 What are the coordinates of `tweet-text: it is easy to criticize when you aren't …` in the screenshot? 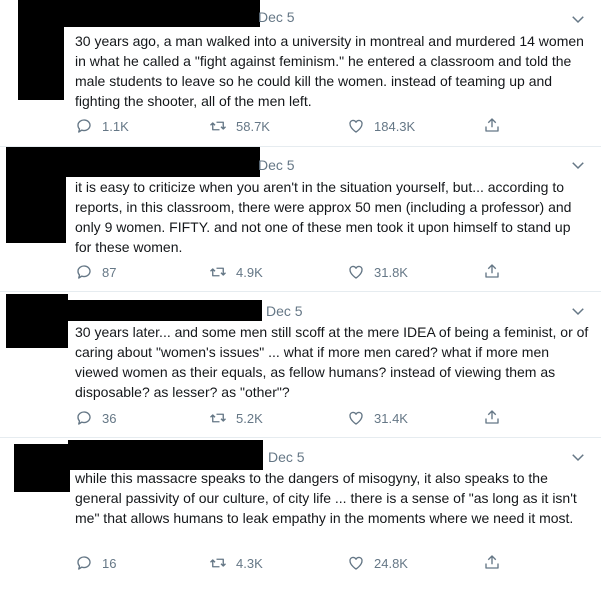 It's located at (323, 217).